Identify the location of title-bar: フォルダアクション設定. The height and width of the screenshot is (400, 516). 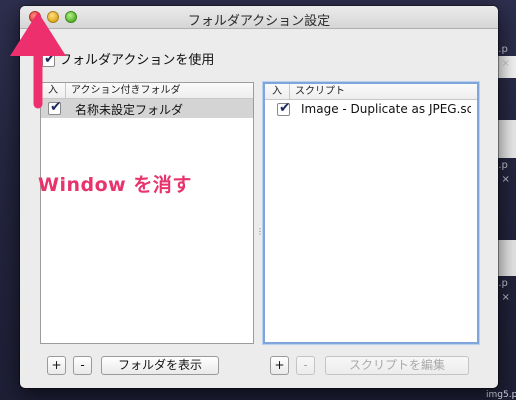
(259, 17).